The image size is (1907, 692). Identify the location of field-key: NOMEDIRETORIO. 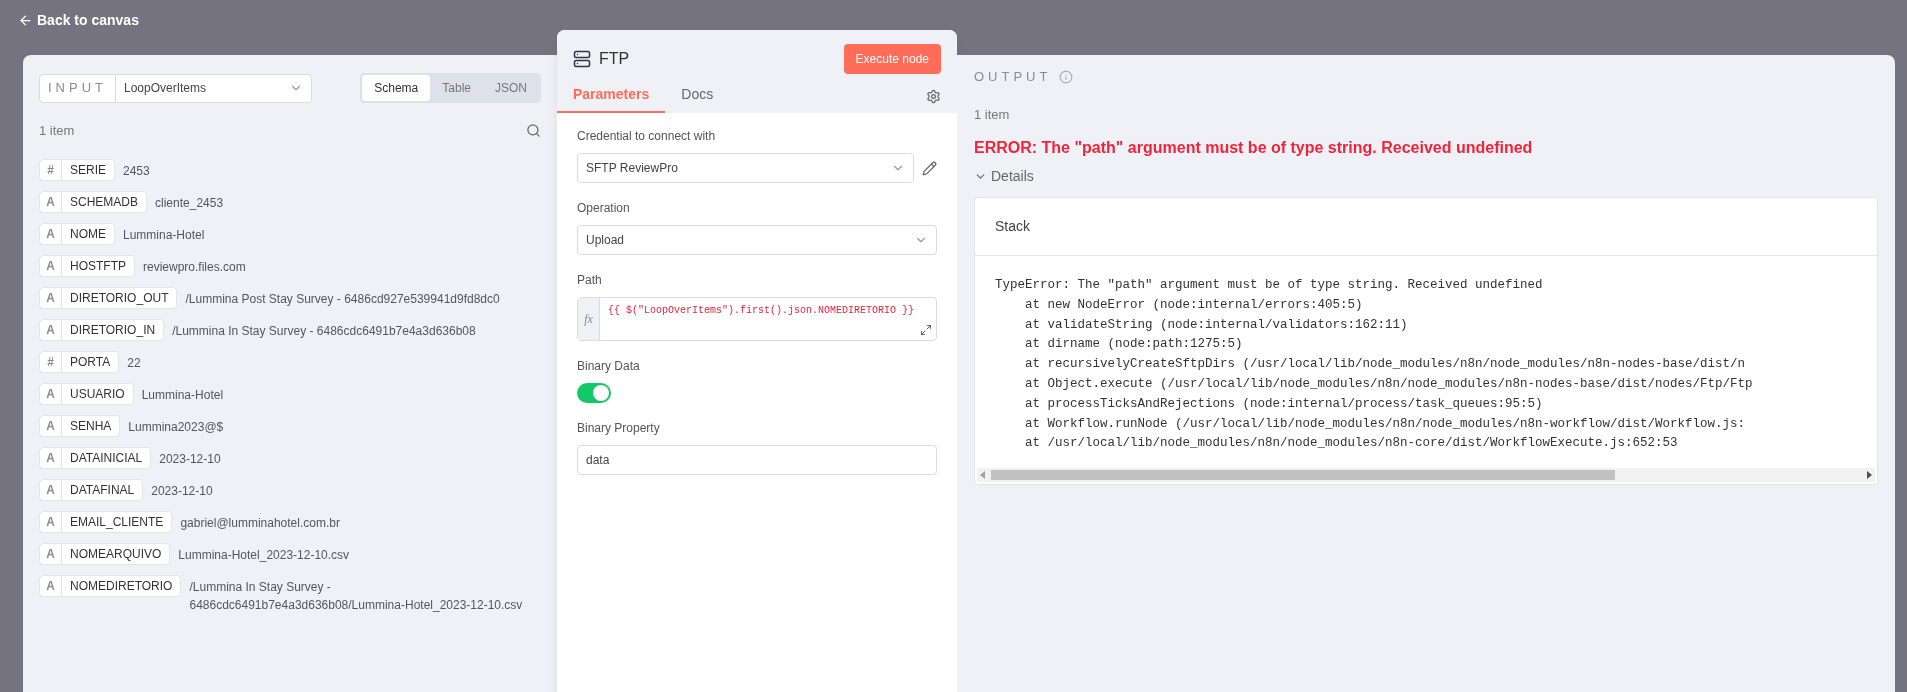
(121, 585).